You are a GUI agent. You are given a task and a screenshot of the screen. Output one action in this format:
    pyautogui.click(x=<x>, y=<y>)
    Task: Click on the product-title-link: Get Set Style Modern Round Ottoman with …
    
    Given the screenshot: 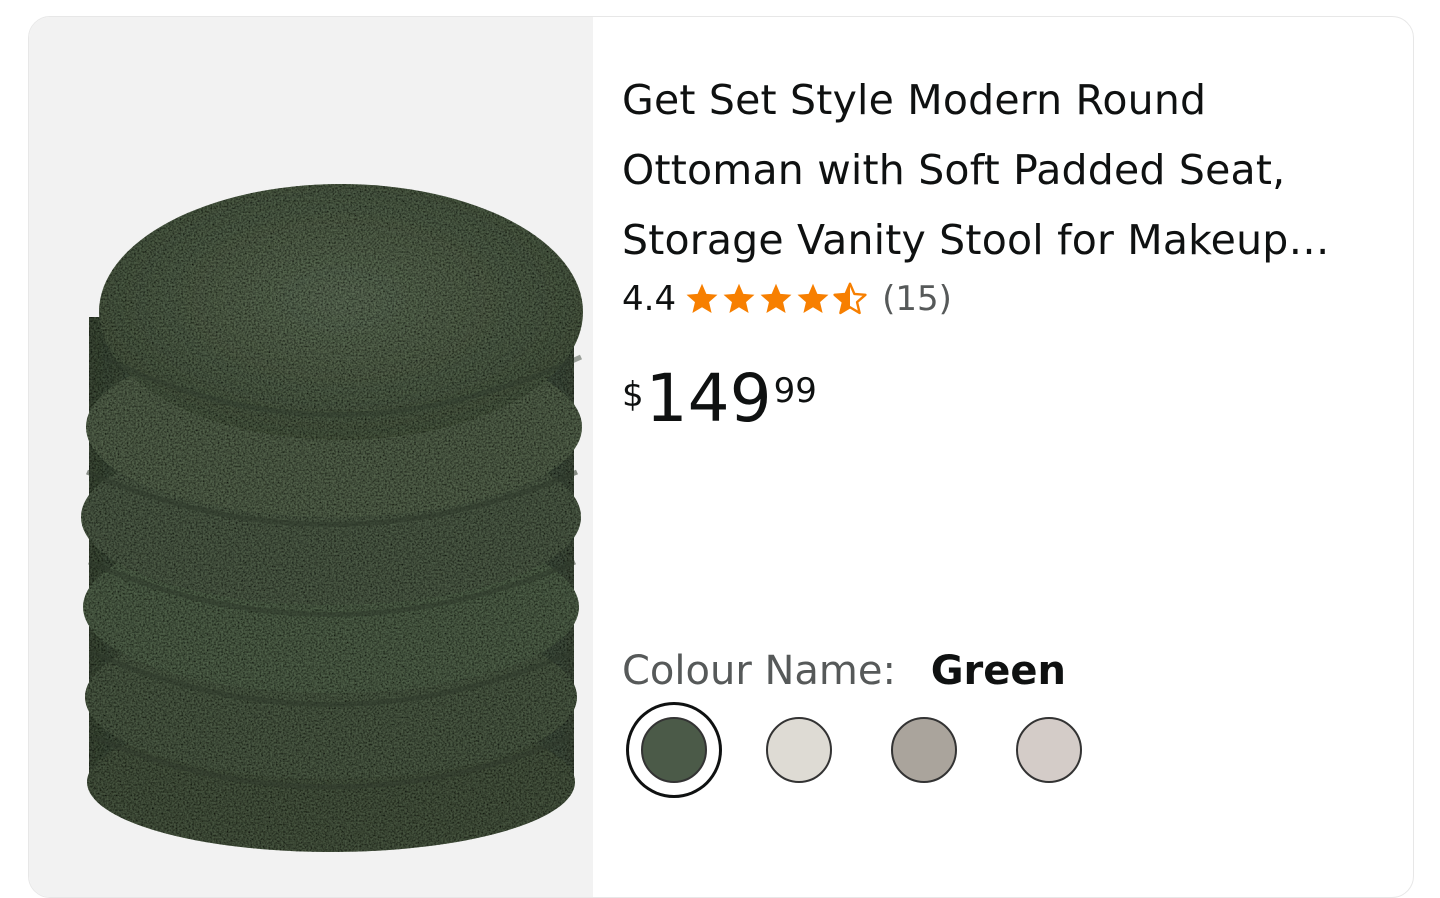 What is the action you would take?
    pyautogui.click(x=1012, y=170)
    